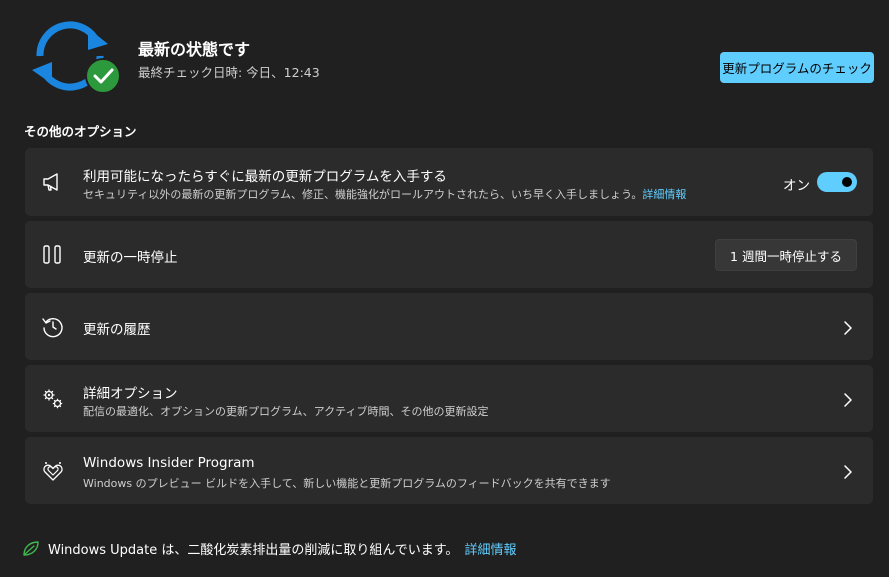  I want to click on insider-hearts-icon, so click(53, 471).